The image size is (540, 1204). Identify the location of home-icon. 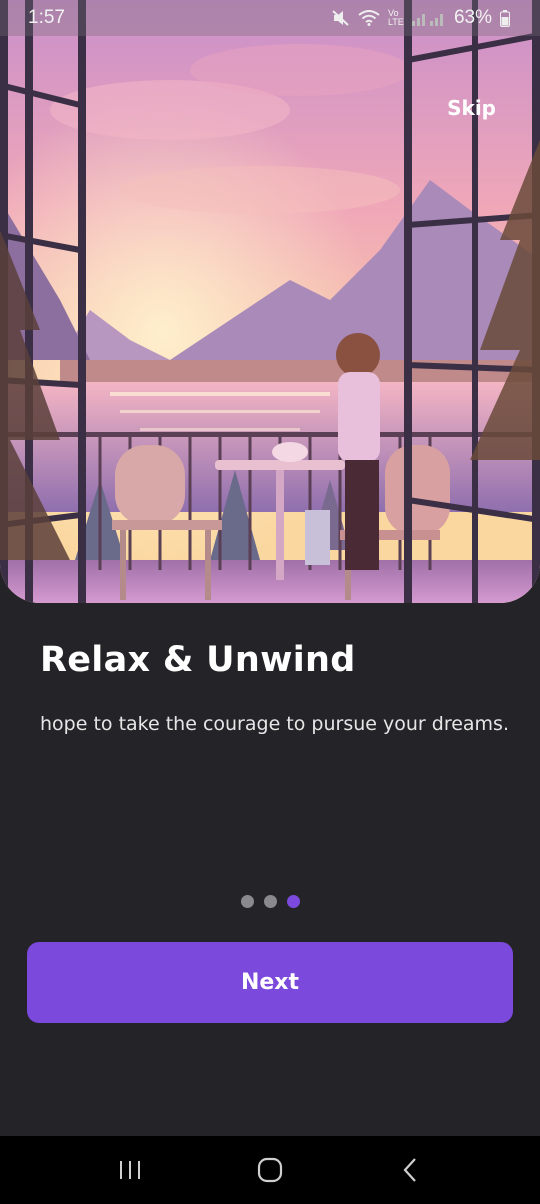
(270, 1170).